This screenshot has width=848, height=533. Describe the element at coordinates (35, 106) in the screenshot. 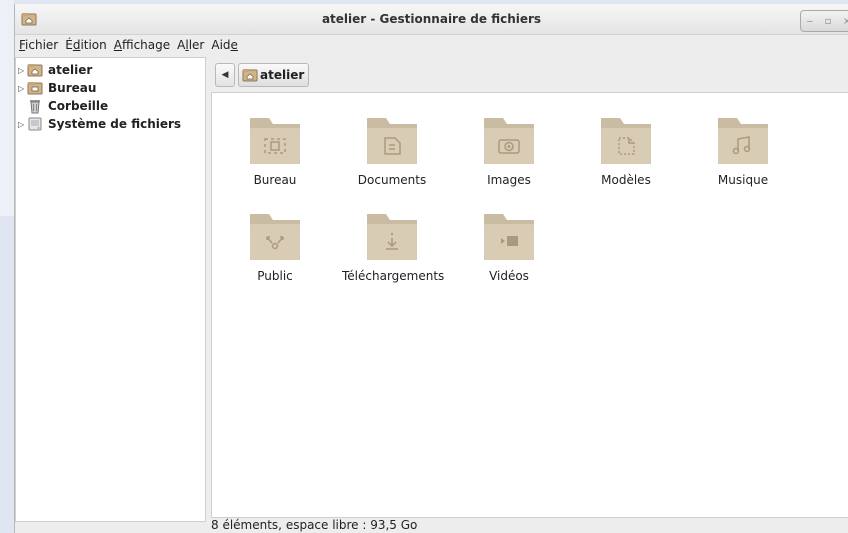

I see `trash-icon` at that location.